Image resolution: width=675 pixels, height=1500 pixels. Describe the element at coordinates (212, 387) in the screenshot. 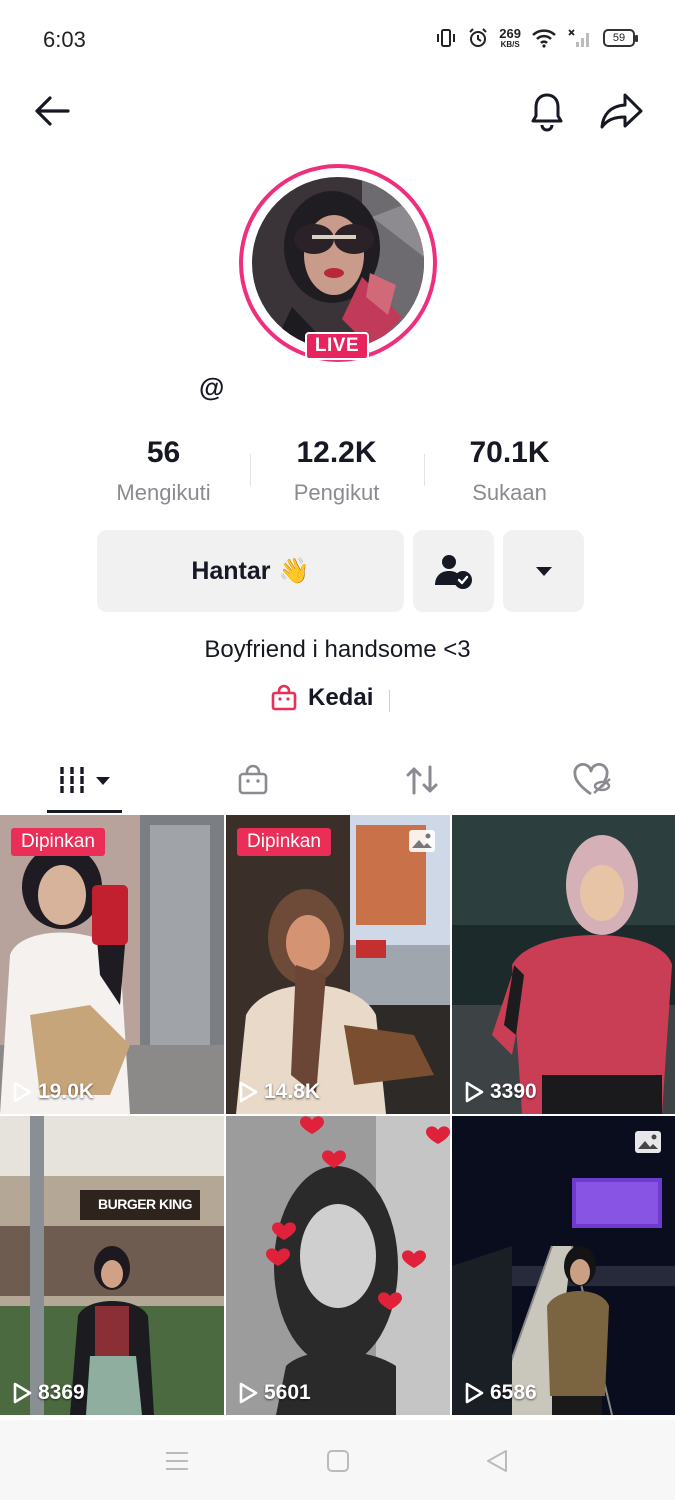

I see `username: @` at that location.